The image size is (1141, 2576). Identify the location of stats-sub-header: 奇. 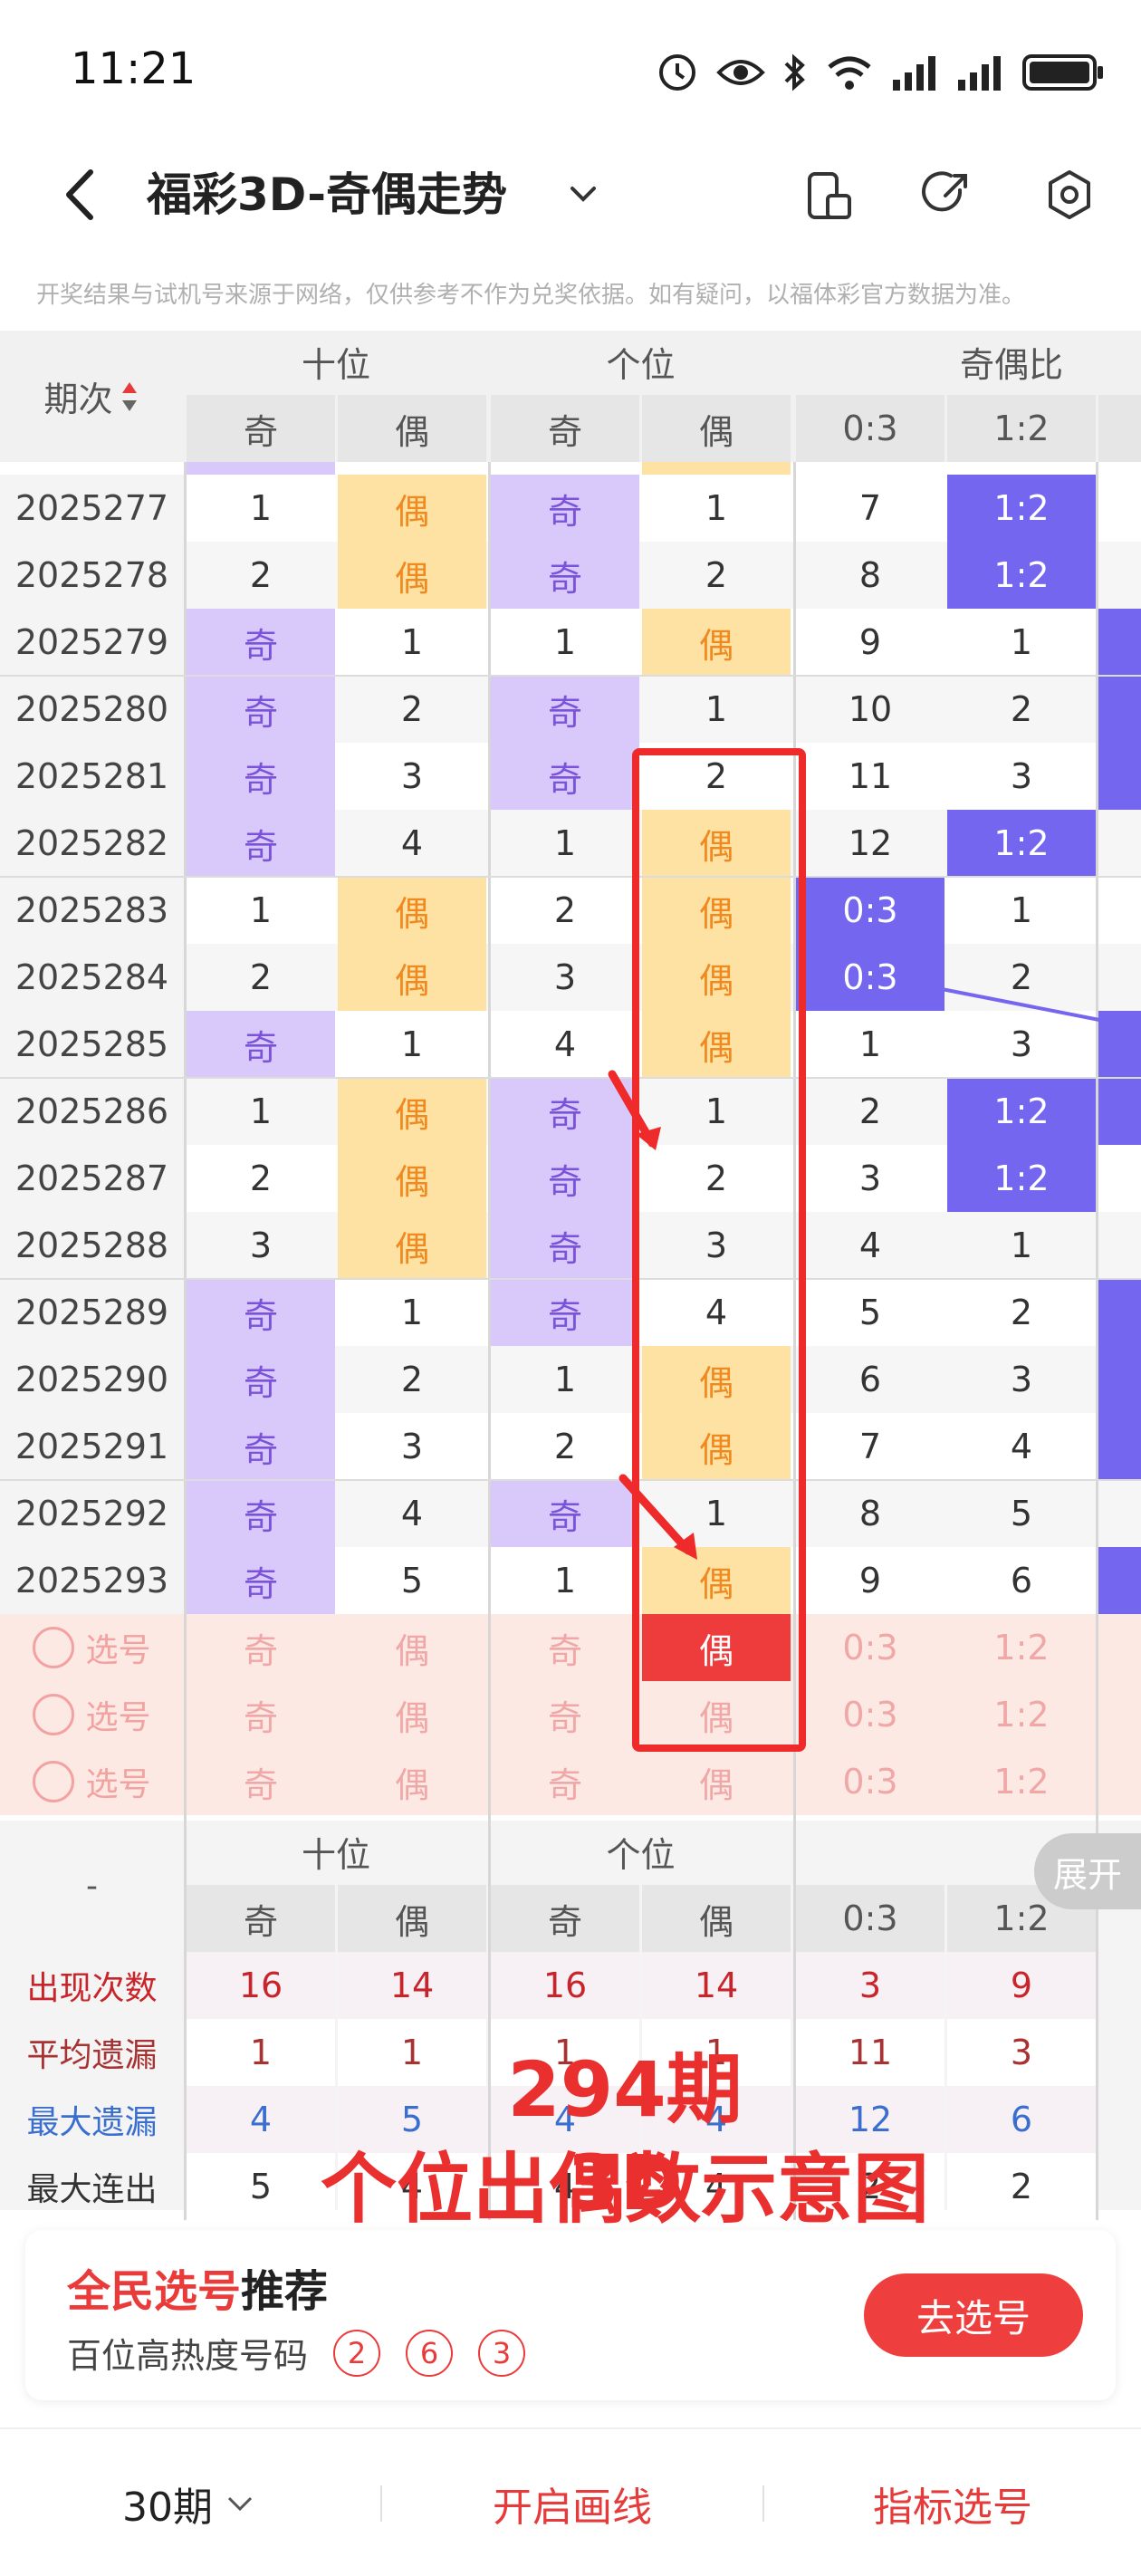
(565, 1918).